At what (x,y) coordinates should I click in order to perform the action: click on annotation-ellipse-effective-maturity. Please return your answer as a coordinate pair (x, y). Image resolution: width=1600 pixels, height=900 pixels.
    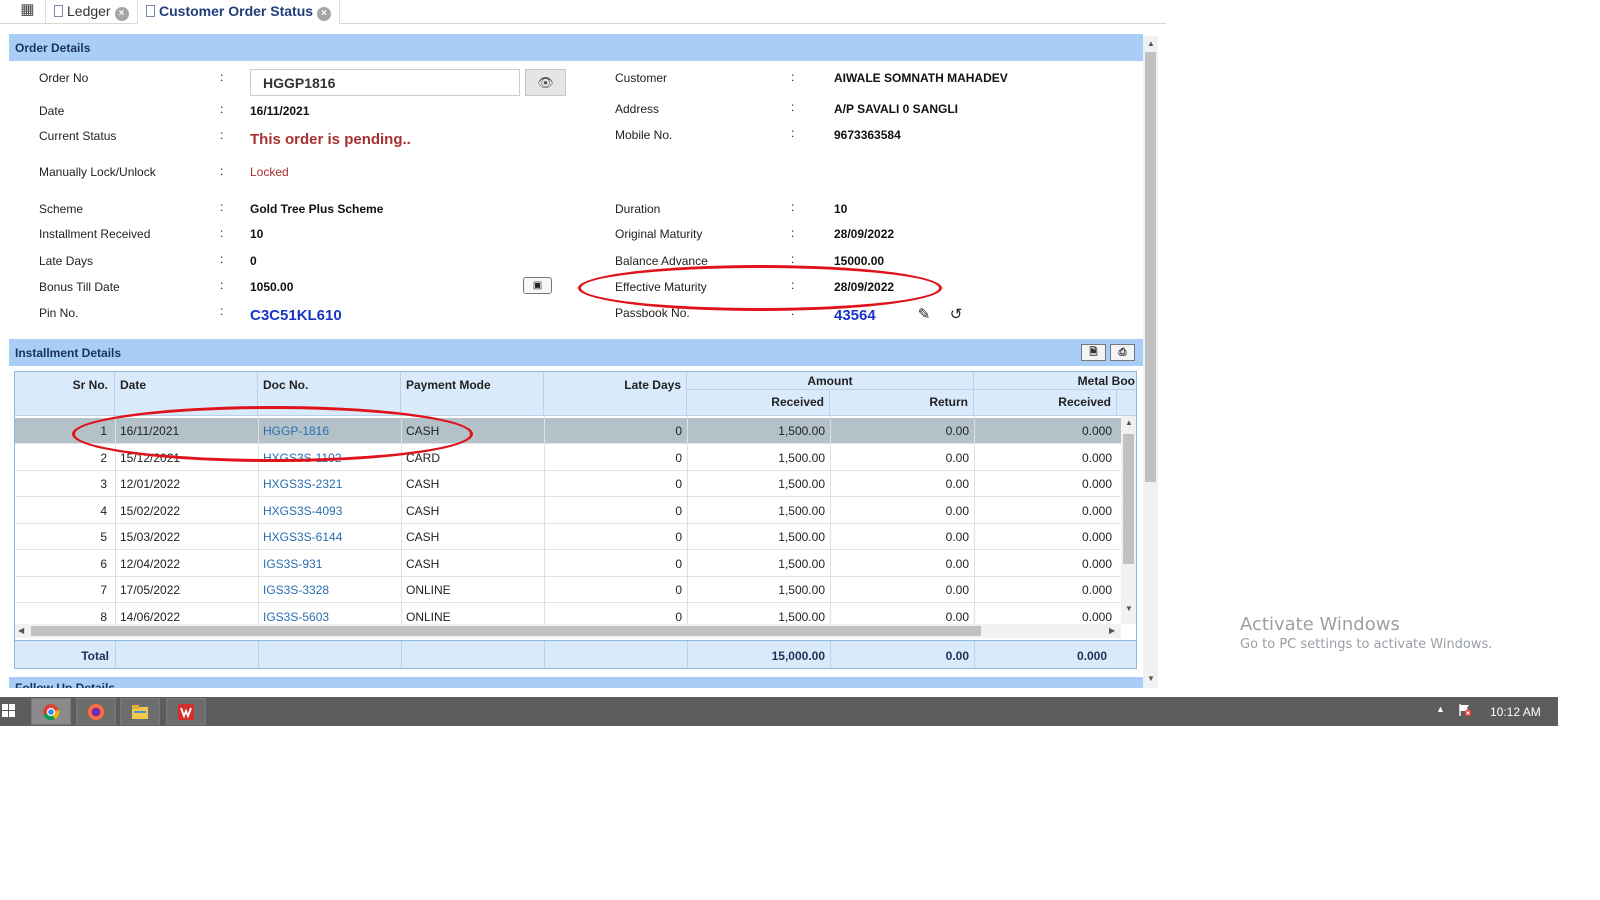
    Looking at the image, I should click on (760, 288).